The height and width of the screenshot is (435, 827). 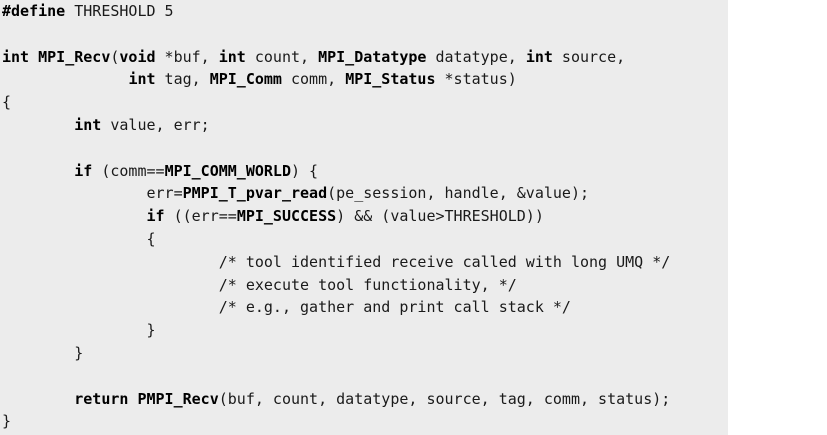 What do you see at coordinates (182, 79) in the screenshot?
I see `code-text: tag,` at bounding box center [182, 79].